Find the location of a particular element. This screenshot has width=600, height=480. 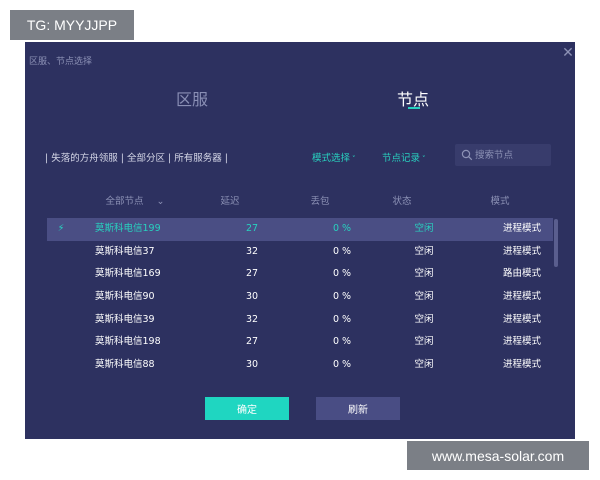

table-row: 莫斯科电信198 27 0 % 空闲 进程模式 is located at coordinates (300, 342).